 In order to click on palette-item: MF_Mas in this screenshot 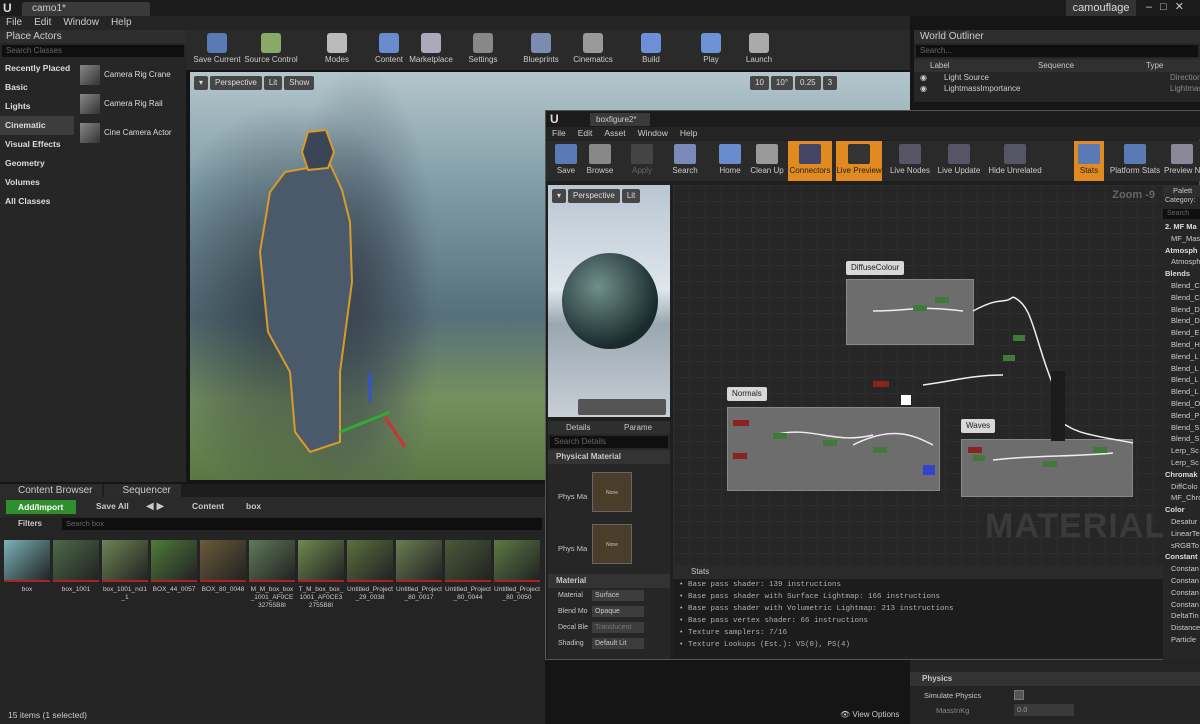, I will do `click(1181, 239)`.